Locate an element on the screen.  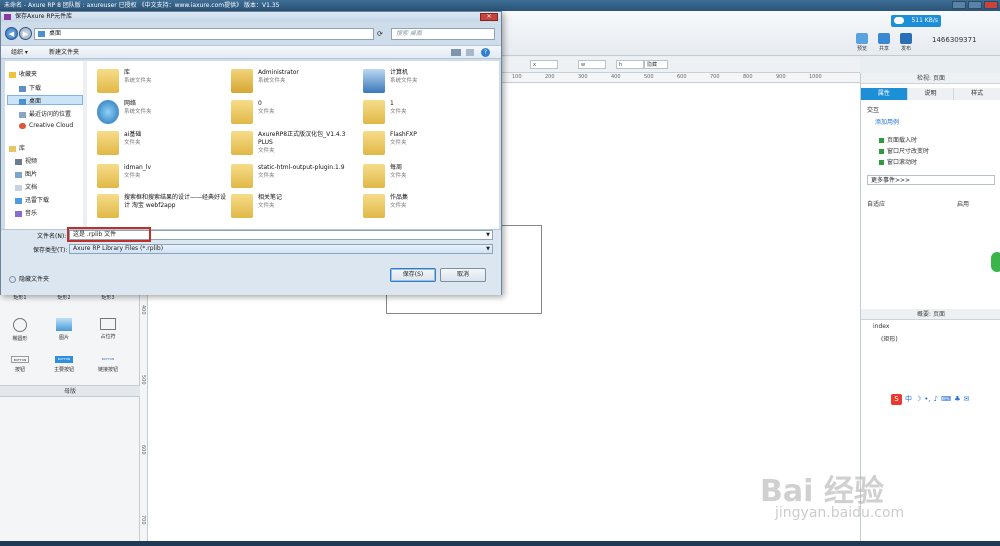
x-field: x is located at coordinates (544, 64).